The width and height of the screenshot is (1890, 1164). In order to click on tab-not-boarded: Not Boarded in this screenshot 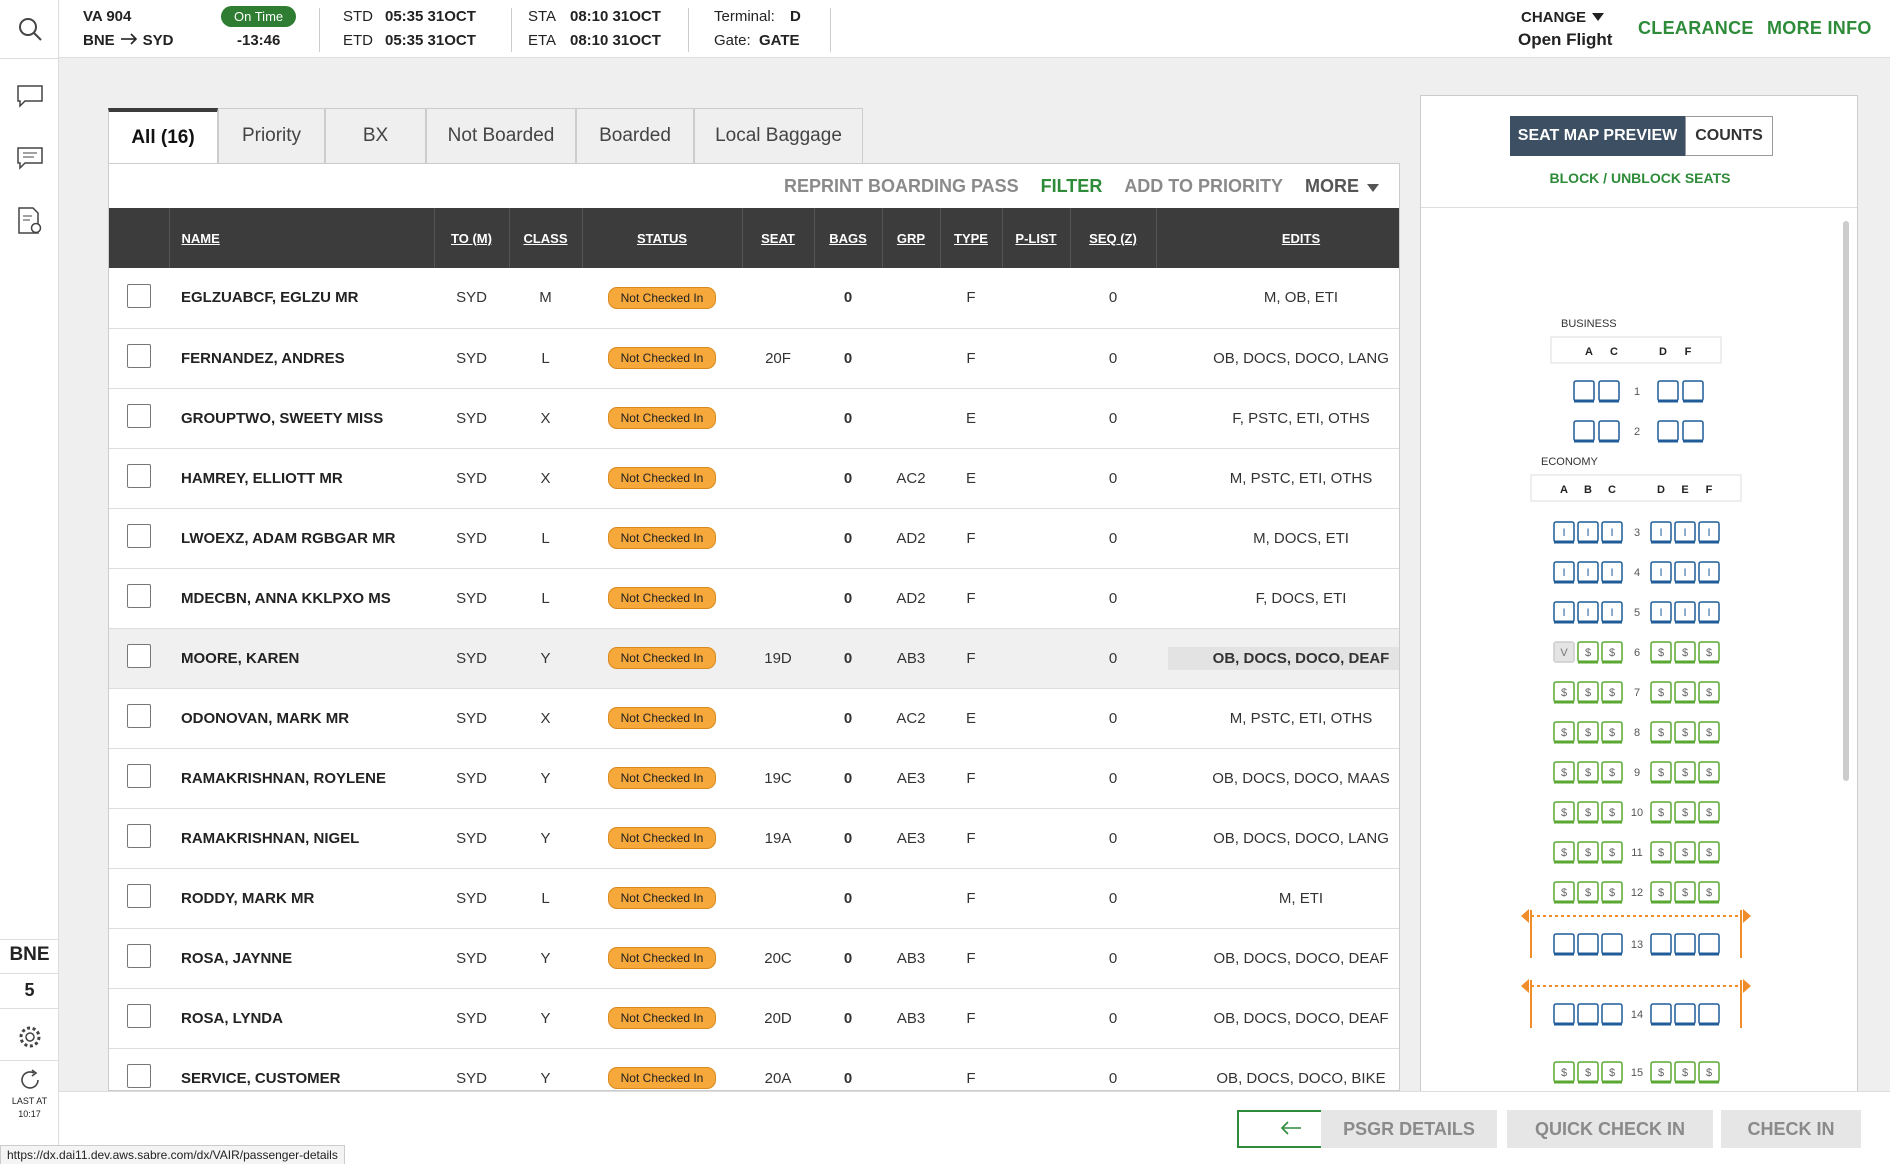, I will do `click(501, 135)`.